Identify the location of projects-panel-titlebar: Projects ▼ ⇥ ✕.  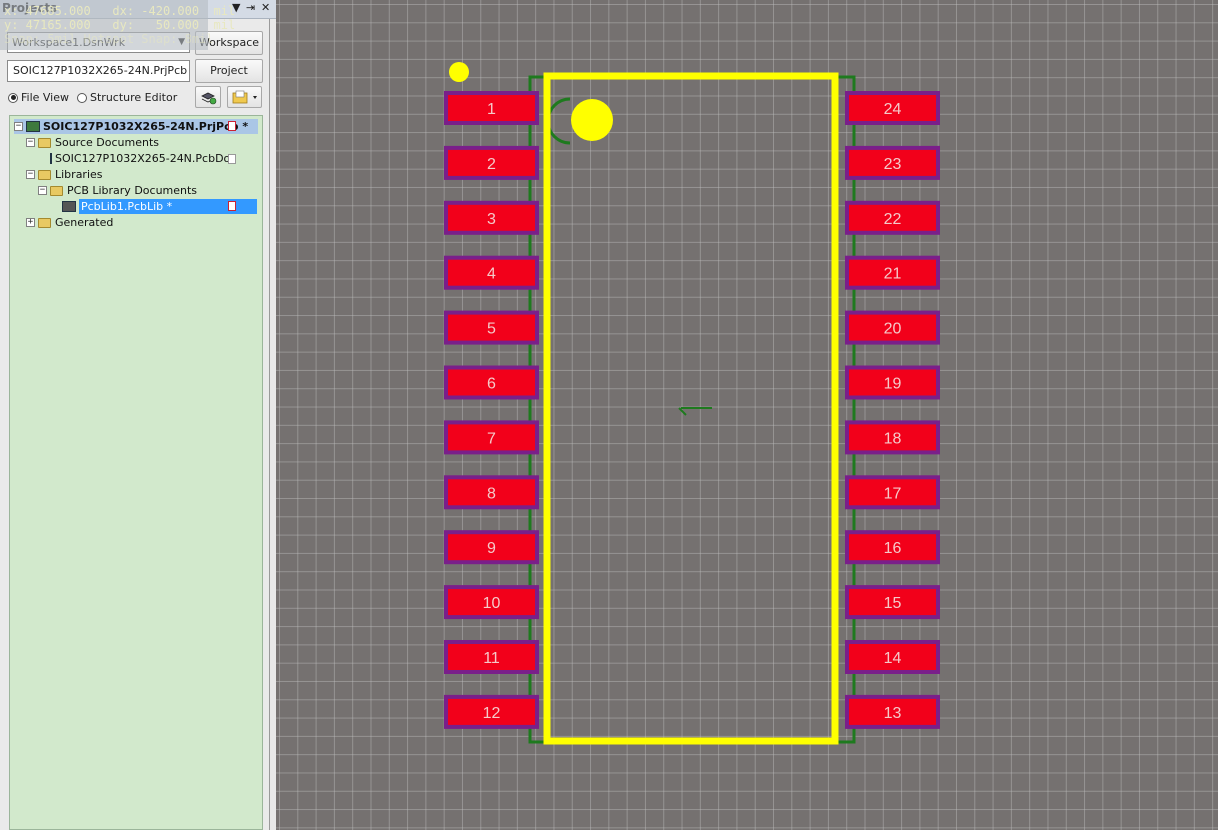
(138, 9).